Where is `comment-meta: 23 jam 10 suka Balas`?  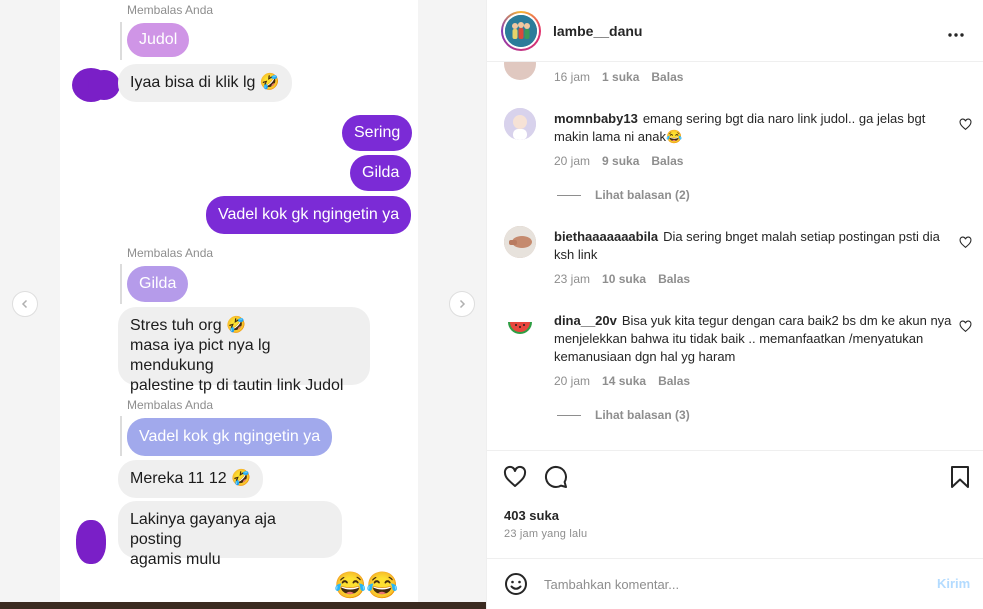 comment-meta: 23 jam 10 suka Balas is located at coordinates (622, 279).